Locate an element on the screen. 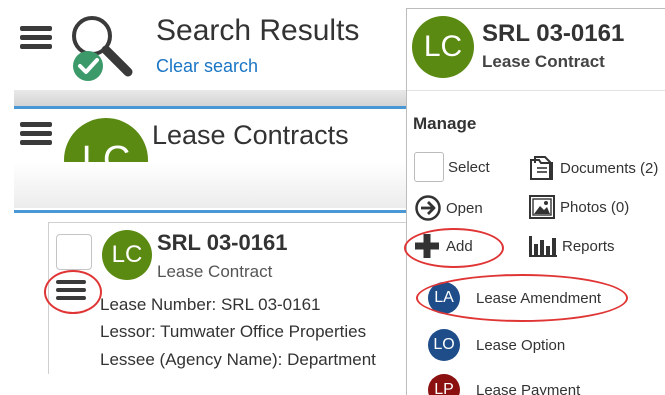 The height and width of the screenshot is (395, 665). documents-button: Documents (2) is located at coordinates (593, 168).